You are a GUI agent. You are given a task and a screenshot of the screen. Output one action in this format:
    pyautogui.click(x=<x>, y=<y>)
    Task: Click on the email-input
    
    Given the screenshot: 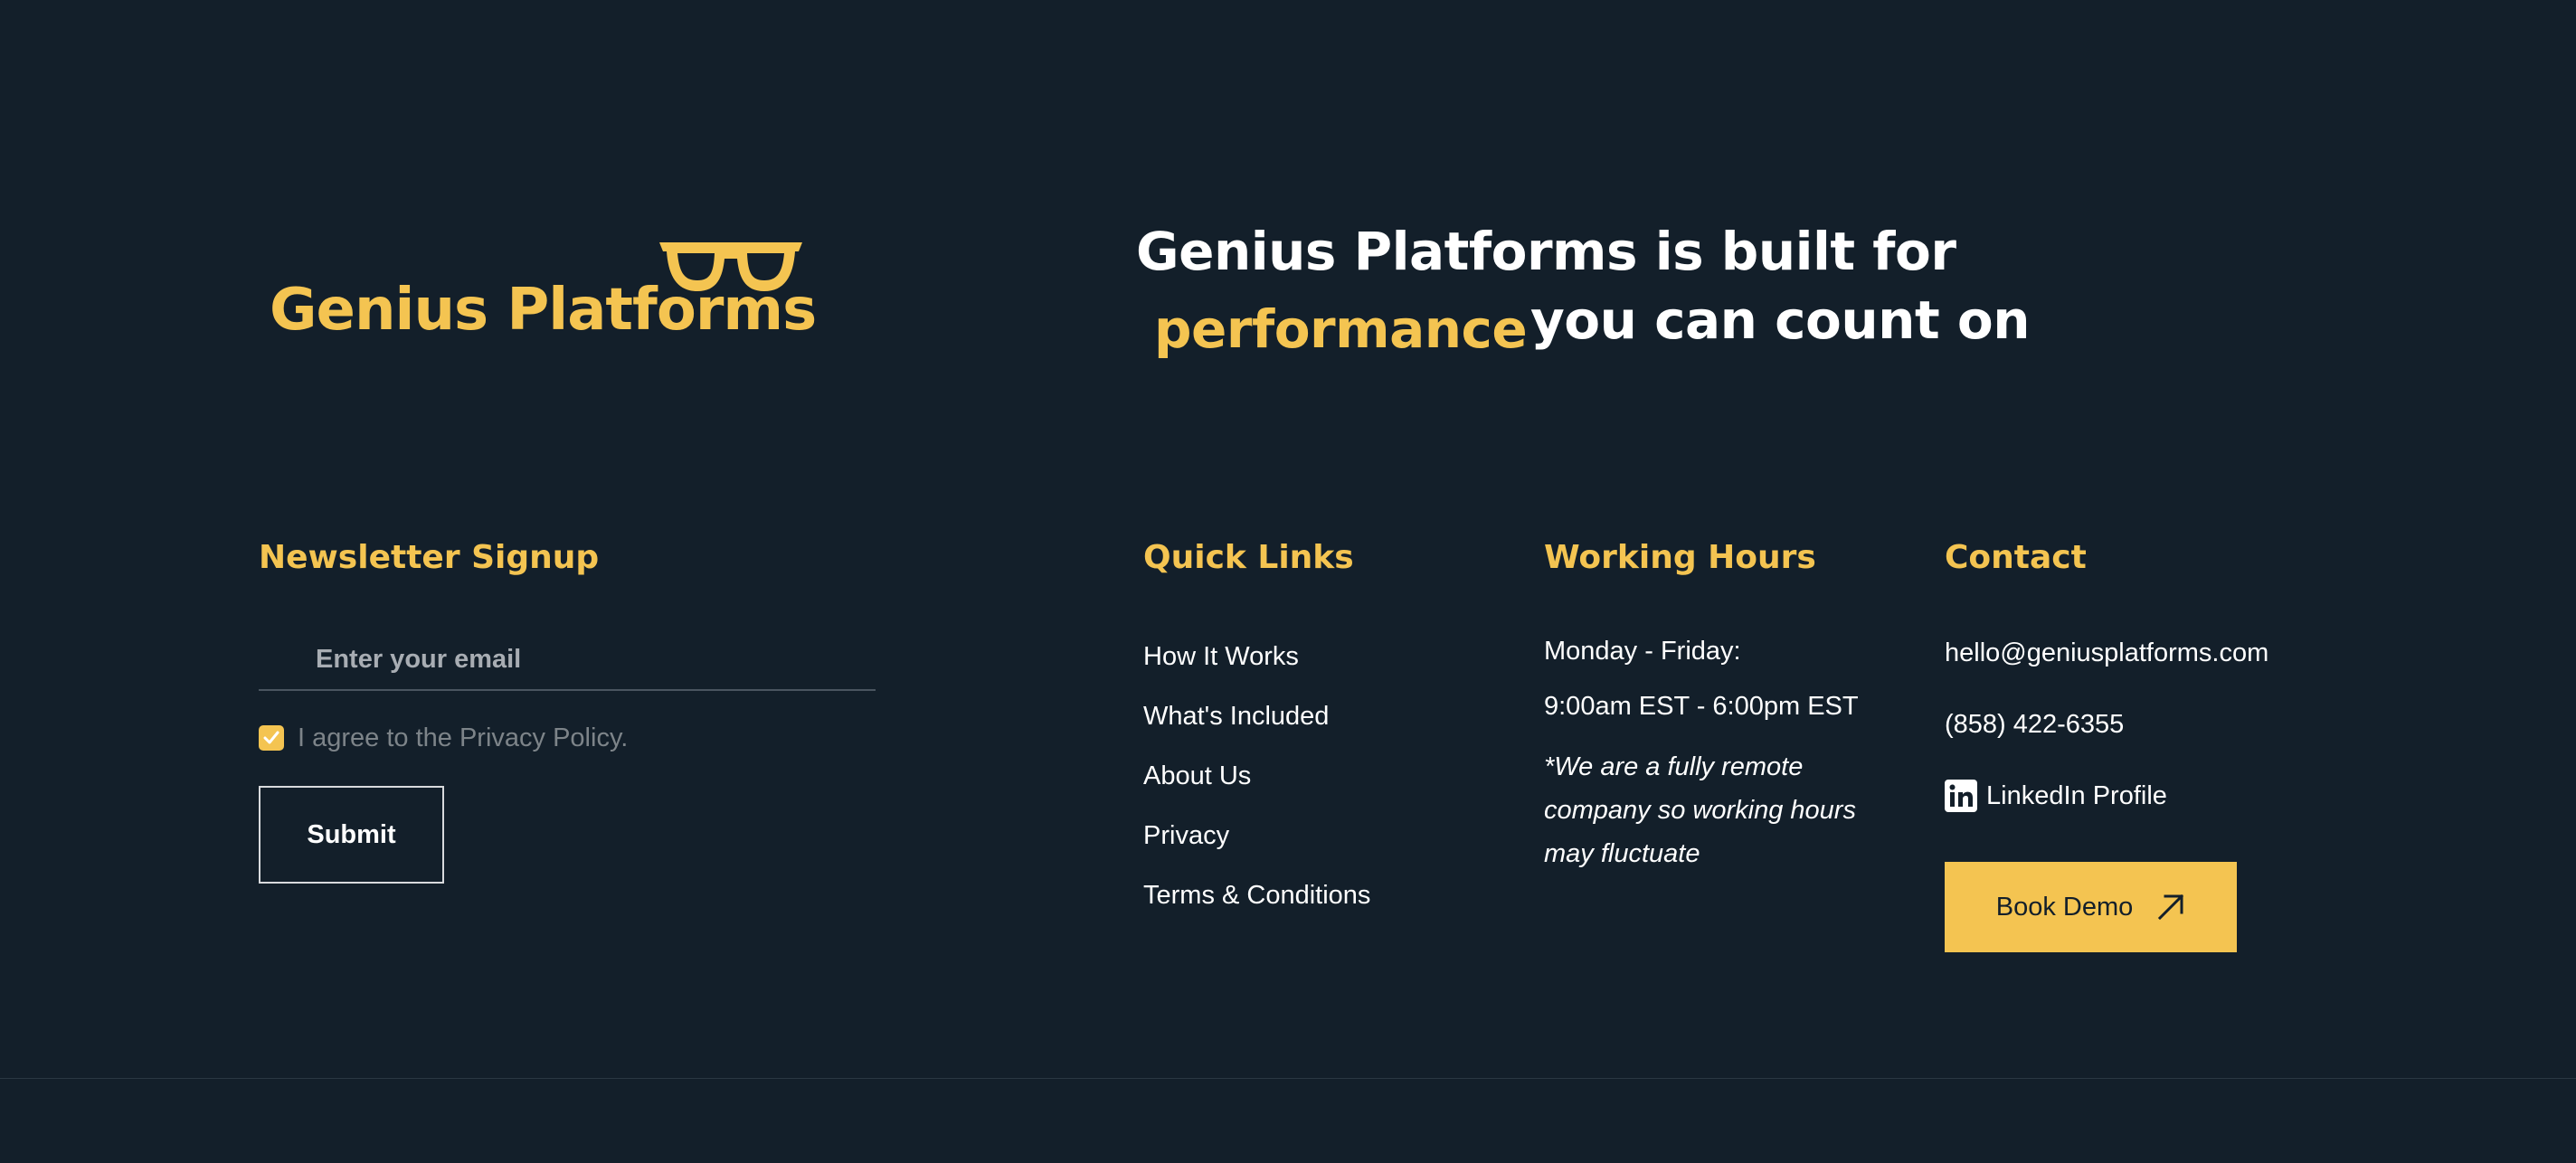 What is the action you would take?
    pyautogui.click(x=567, y=660)
    